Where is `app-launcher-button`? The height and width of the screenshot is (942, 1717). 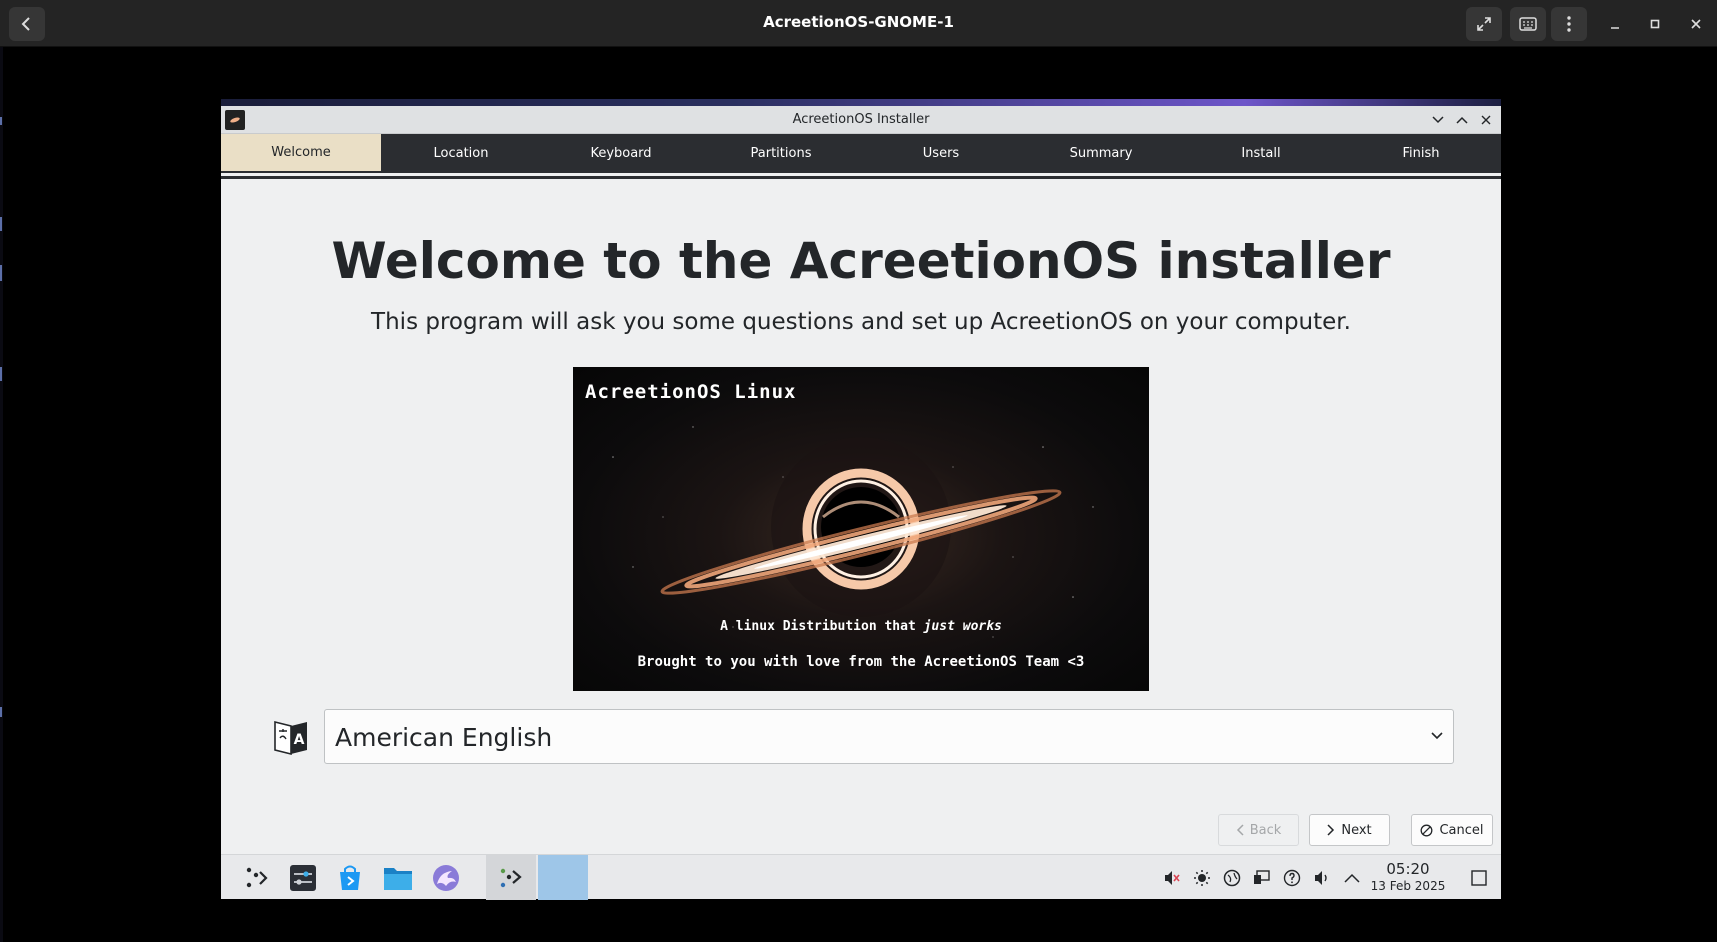
app-launcher-button is located at coordinates (257, 878).